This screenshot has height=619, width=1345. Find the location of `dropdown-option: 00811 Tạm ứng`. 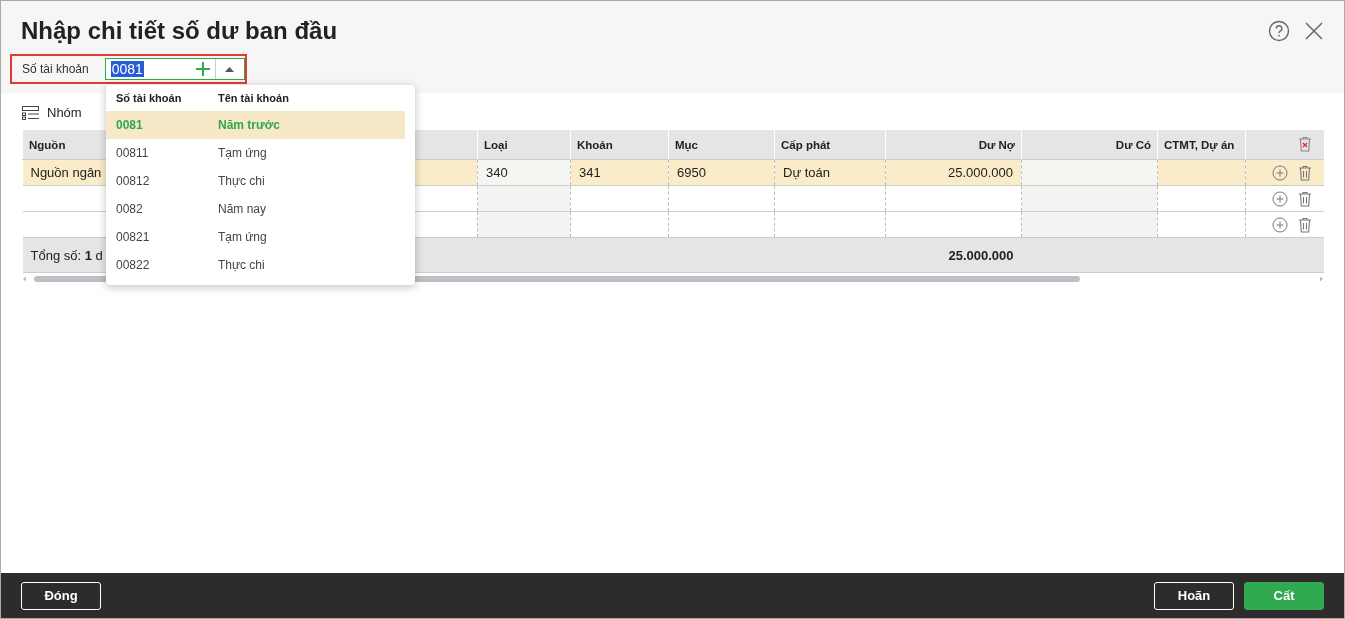

dropdown-option: 00811 Tạm ứng is located at coordinates (255, 153).